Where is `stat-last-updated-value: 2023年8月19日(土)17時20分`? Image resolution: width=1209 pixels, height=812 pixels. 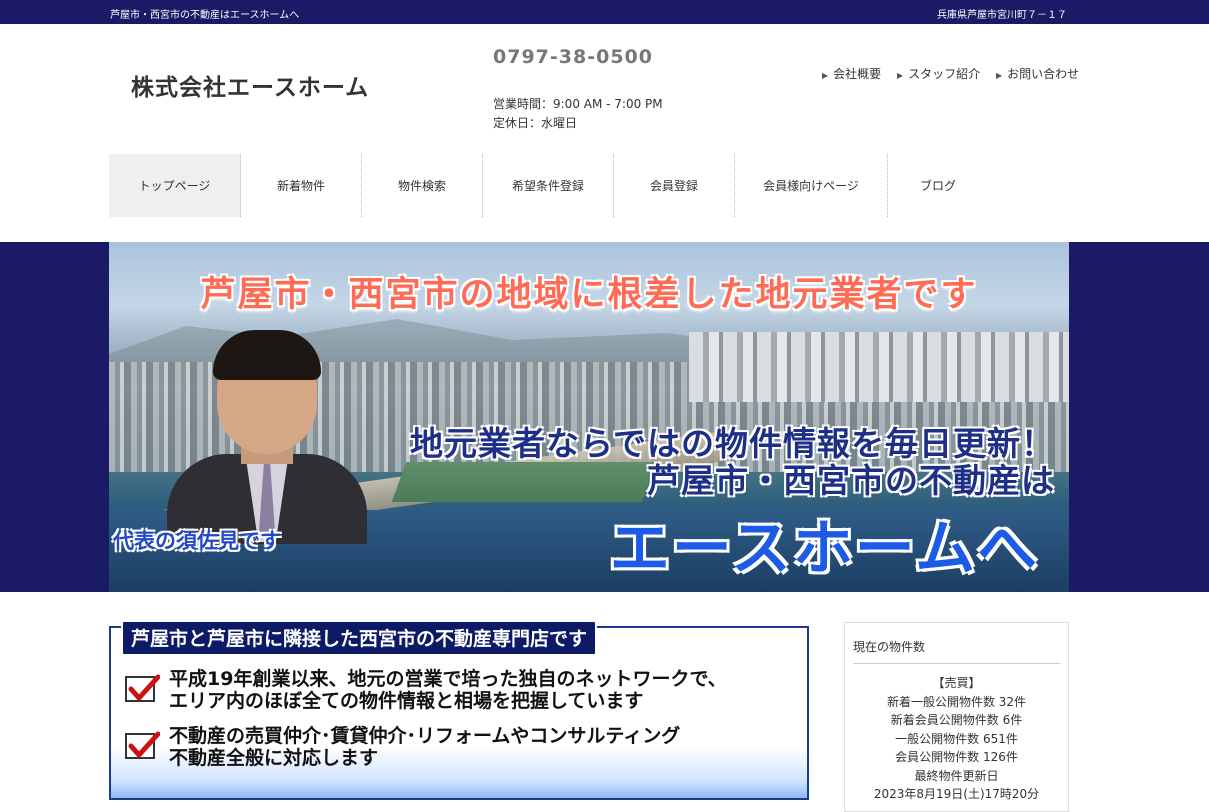 stat-last-updated-value: 2023年8月19日(土)17時20分 is located at coordinates (956, 794).